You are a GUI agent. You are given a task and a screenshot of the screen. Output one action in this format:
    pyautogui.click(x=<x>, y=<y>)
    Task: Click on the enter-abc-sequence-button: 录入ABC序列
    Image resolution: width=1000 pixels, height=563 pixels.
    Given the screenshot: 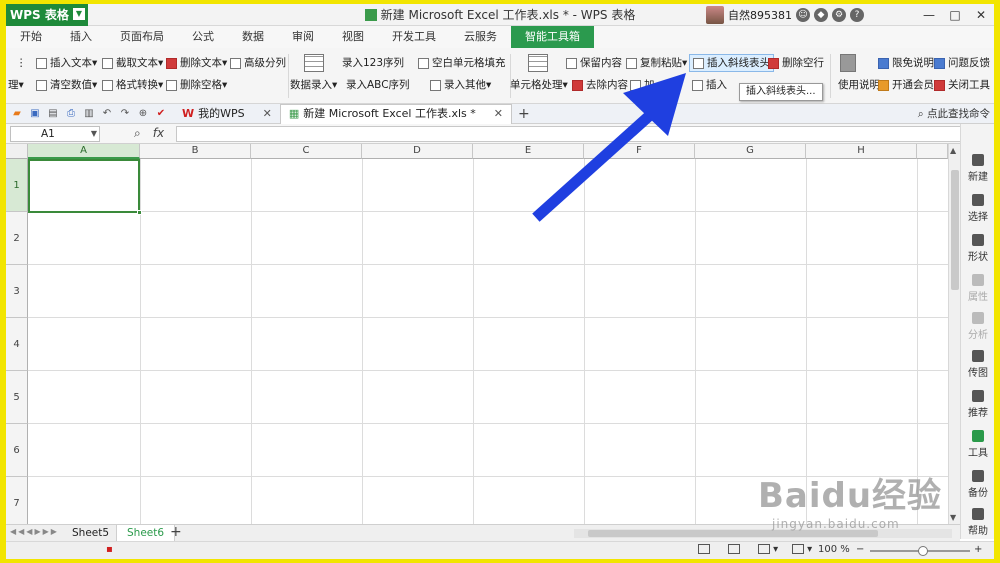 What is the action you would take?
    pyautogui.click(x=378, y=85)
    